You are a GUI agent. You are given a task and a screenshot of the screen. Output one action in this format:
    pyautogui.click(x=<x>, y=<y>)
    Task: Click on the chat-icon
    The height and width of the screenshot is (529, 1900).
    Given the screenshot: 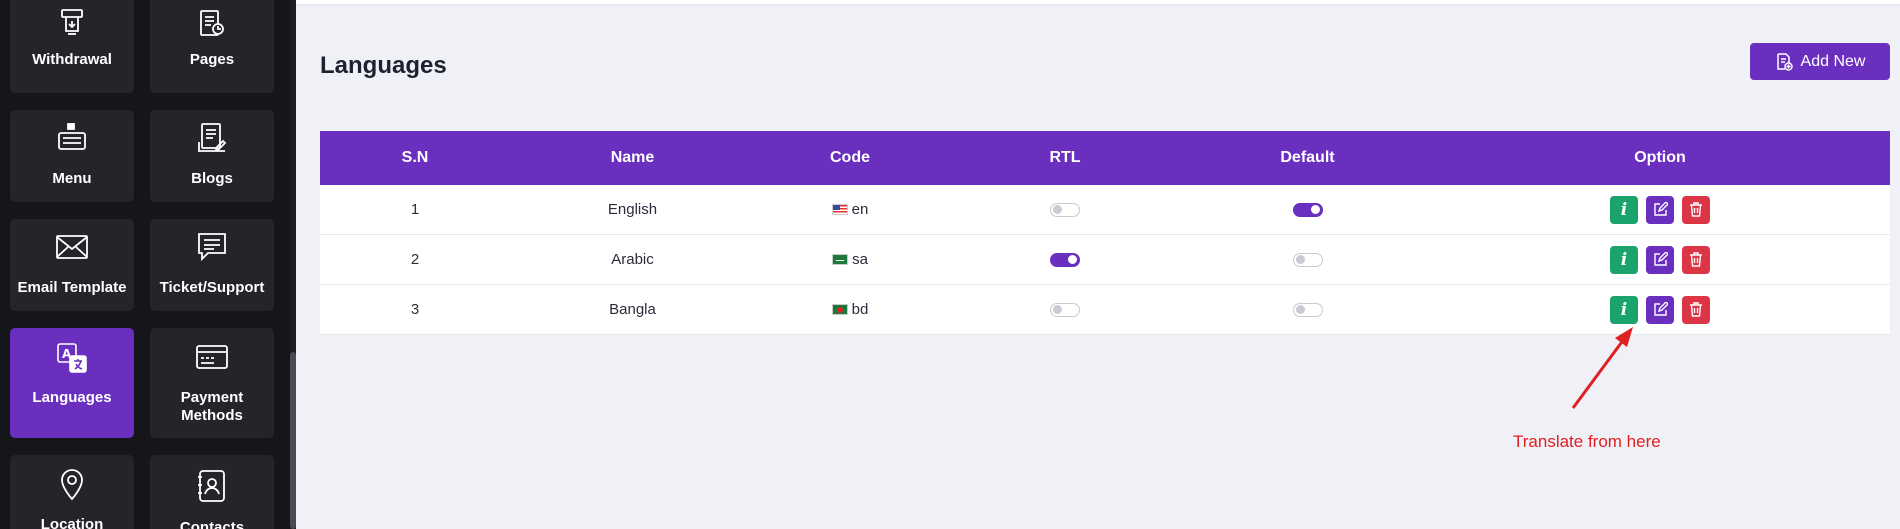 What is the action you would take?
    pyautogui.click(x=212, y=247)
    